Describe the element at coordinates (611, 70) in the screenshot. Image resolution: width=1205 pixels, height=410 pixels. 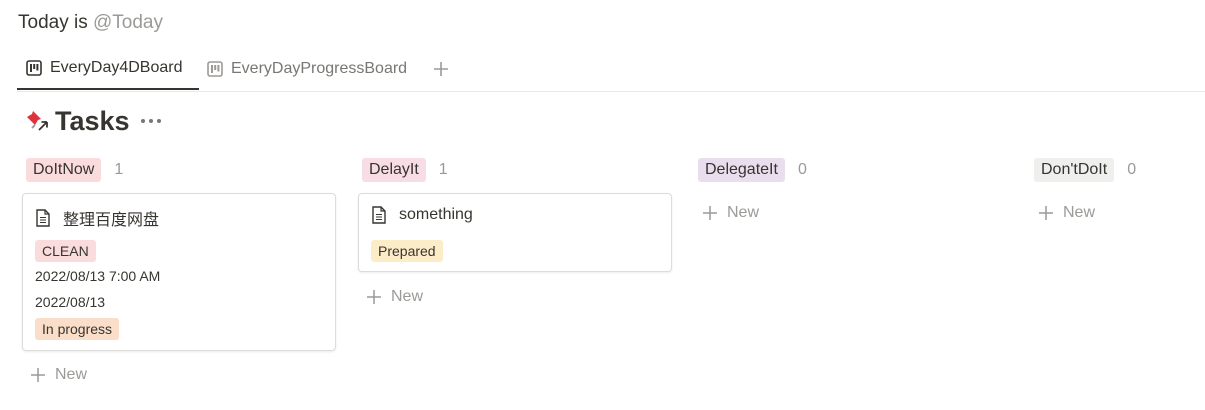
I see `view-tabs: EveryDay4DBoard EveryDayProgressBoard` at that location.